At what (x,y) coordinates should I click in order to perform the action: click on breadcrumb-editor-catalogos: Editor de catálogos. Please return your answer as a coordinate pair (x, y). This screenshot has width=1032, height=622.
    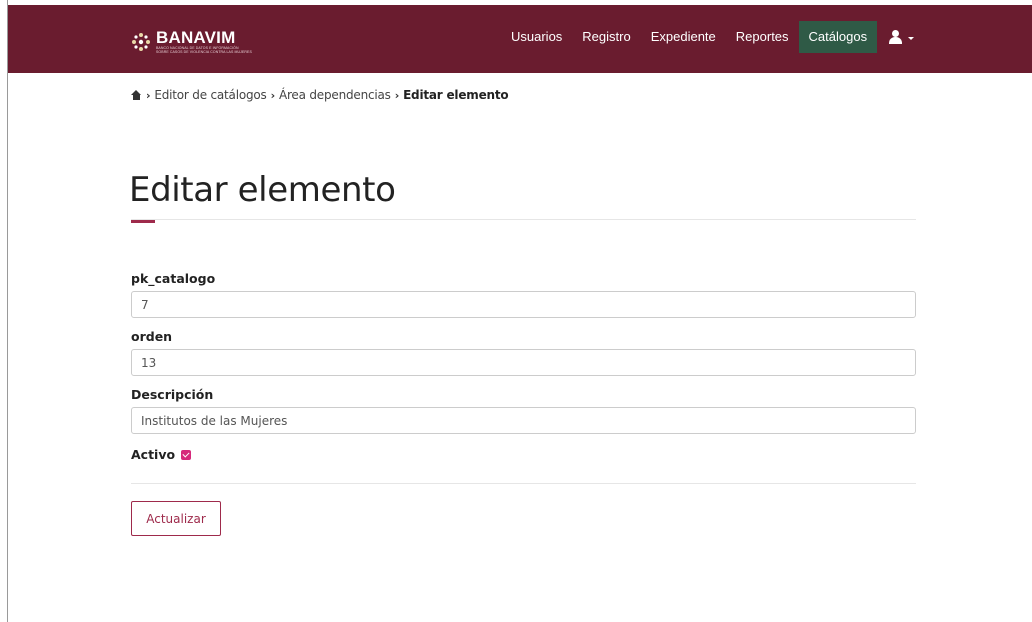
    Looking at the image, I should click on (210, 95).